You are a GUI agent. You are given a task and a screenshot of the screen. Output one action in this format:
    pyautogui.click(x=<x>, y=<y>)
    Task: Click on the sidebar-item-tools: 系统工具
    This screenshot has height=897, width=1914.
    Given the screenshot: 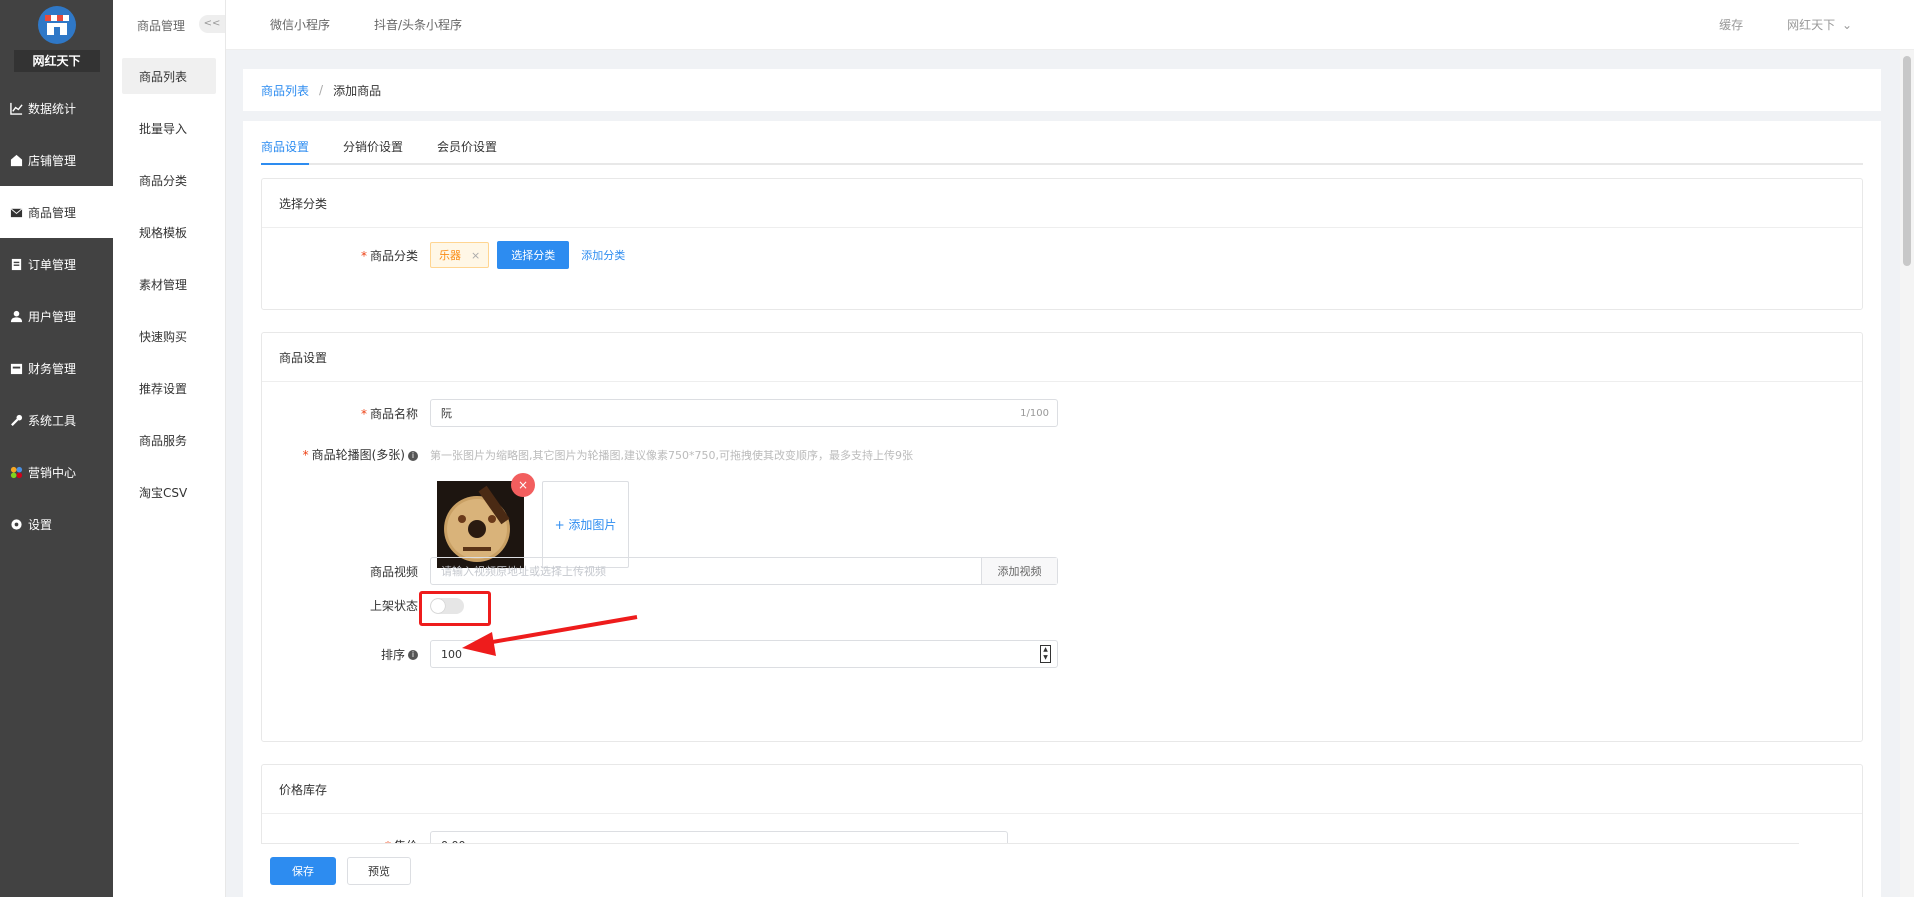 What is the action you would take?
    pyautogui.click(x=56, y=420)
    